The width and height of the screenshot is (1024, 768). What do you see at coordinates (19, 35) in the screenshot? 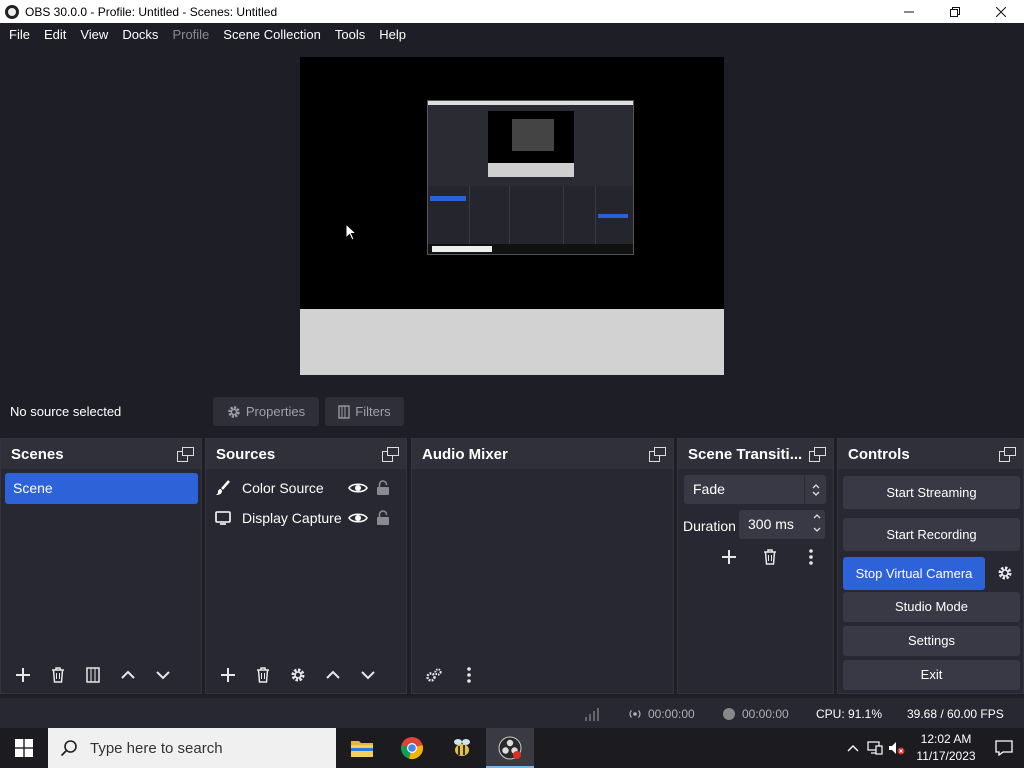
I see `menu-file: File` at bounding box center [19, 35].